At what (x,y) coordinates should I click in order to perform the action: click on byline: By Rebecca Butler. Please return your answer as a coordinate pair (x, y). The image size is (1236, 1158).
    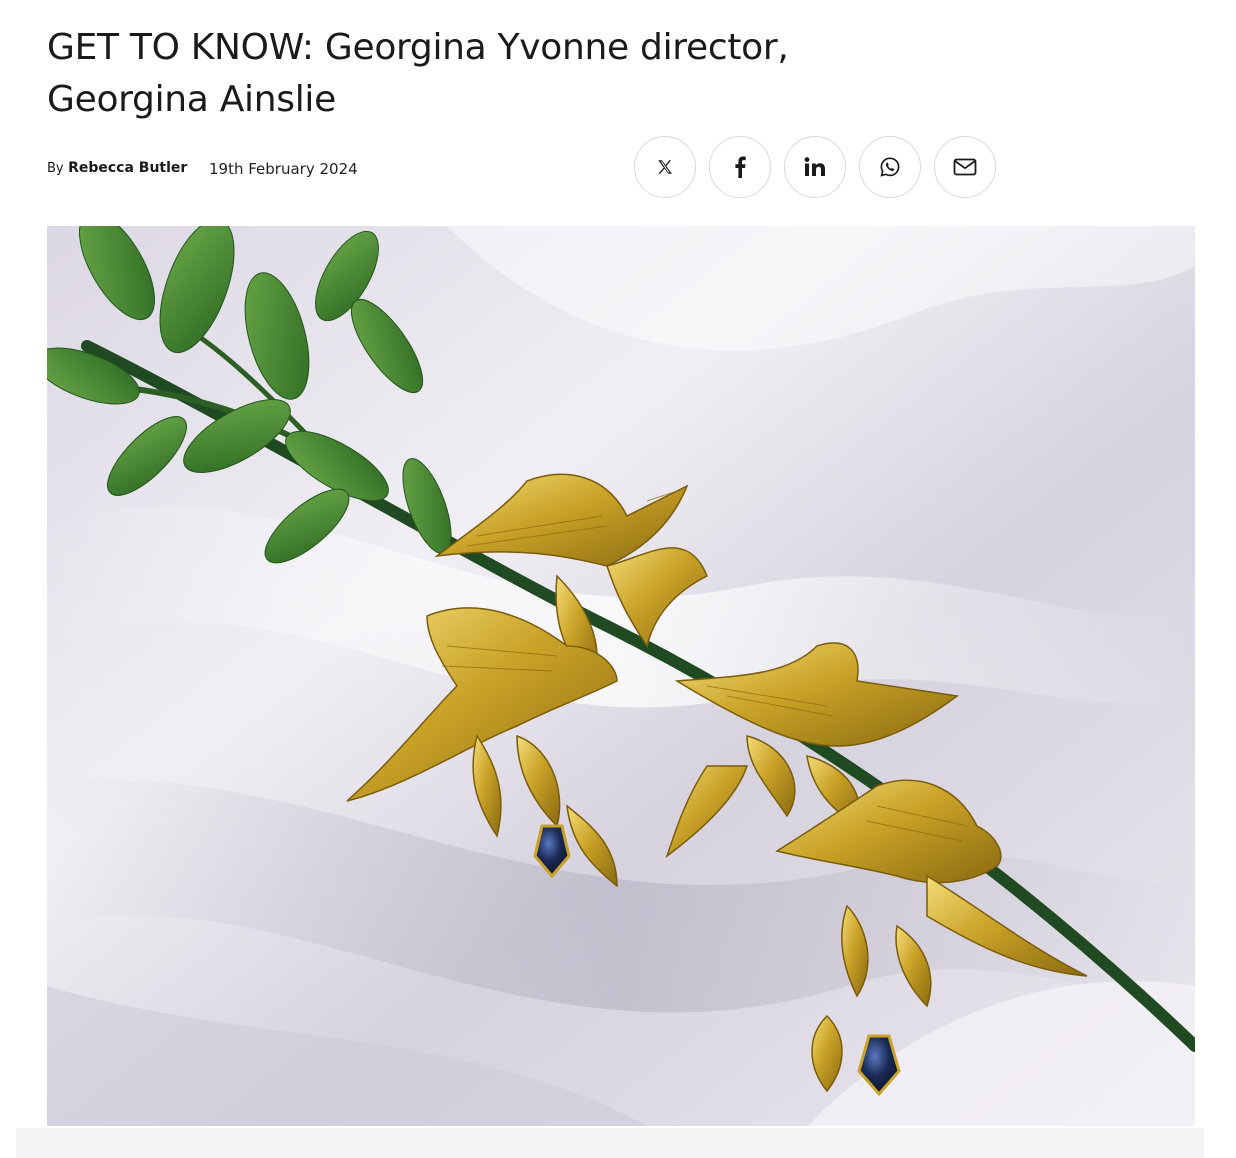
    Looking at the image, I should click on (117, 168).